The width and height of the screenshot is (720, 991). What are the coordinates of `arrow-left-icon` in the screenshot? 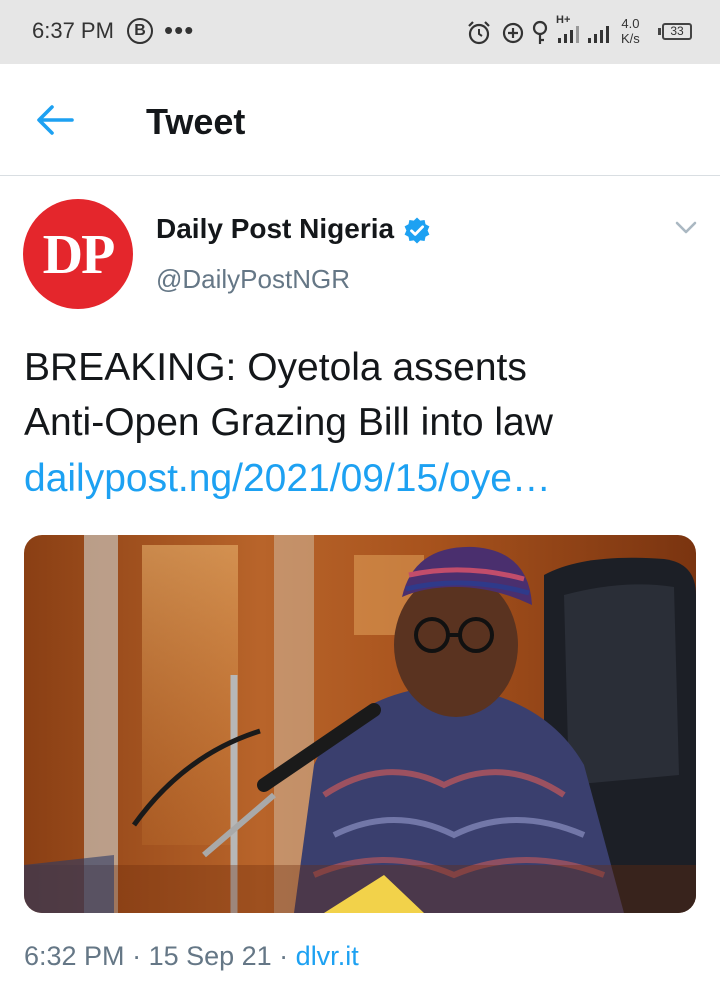 It's located at (55, 120).